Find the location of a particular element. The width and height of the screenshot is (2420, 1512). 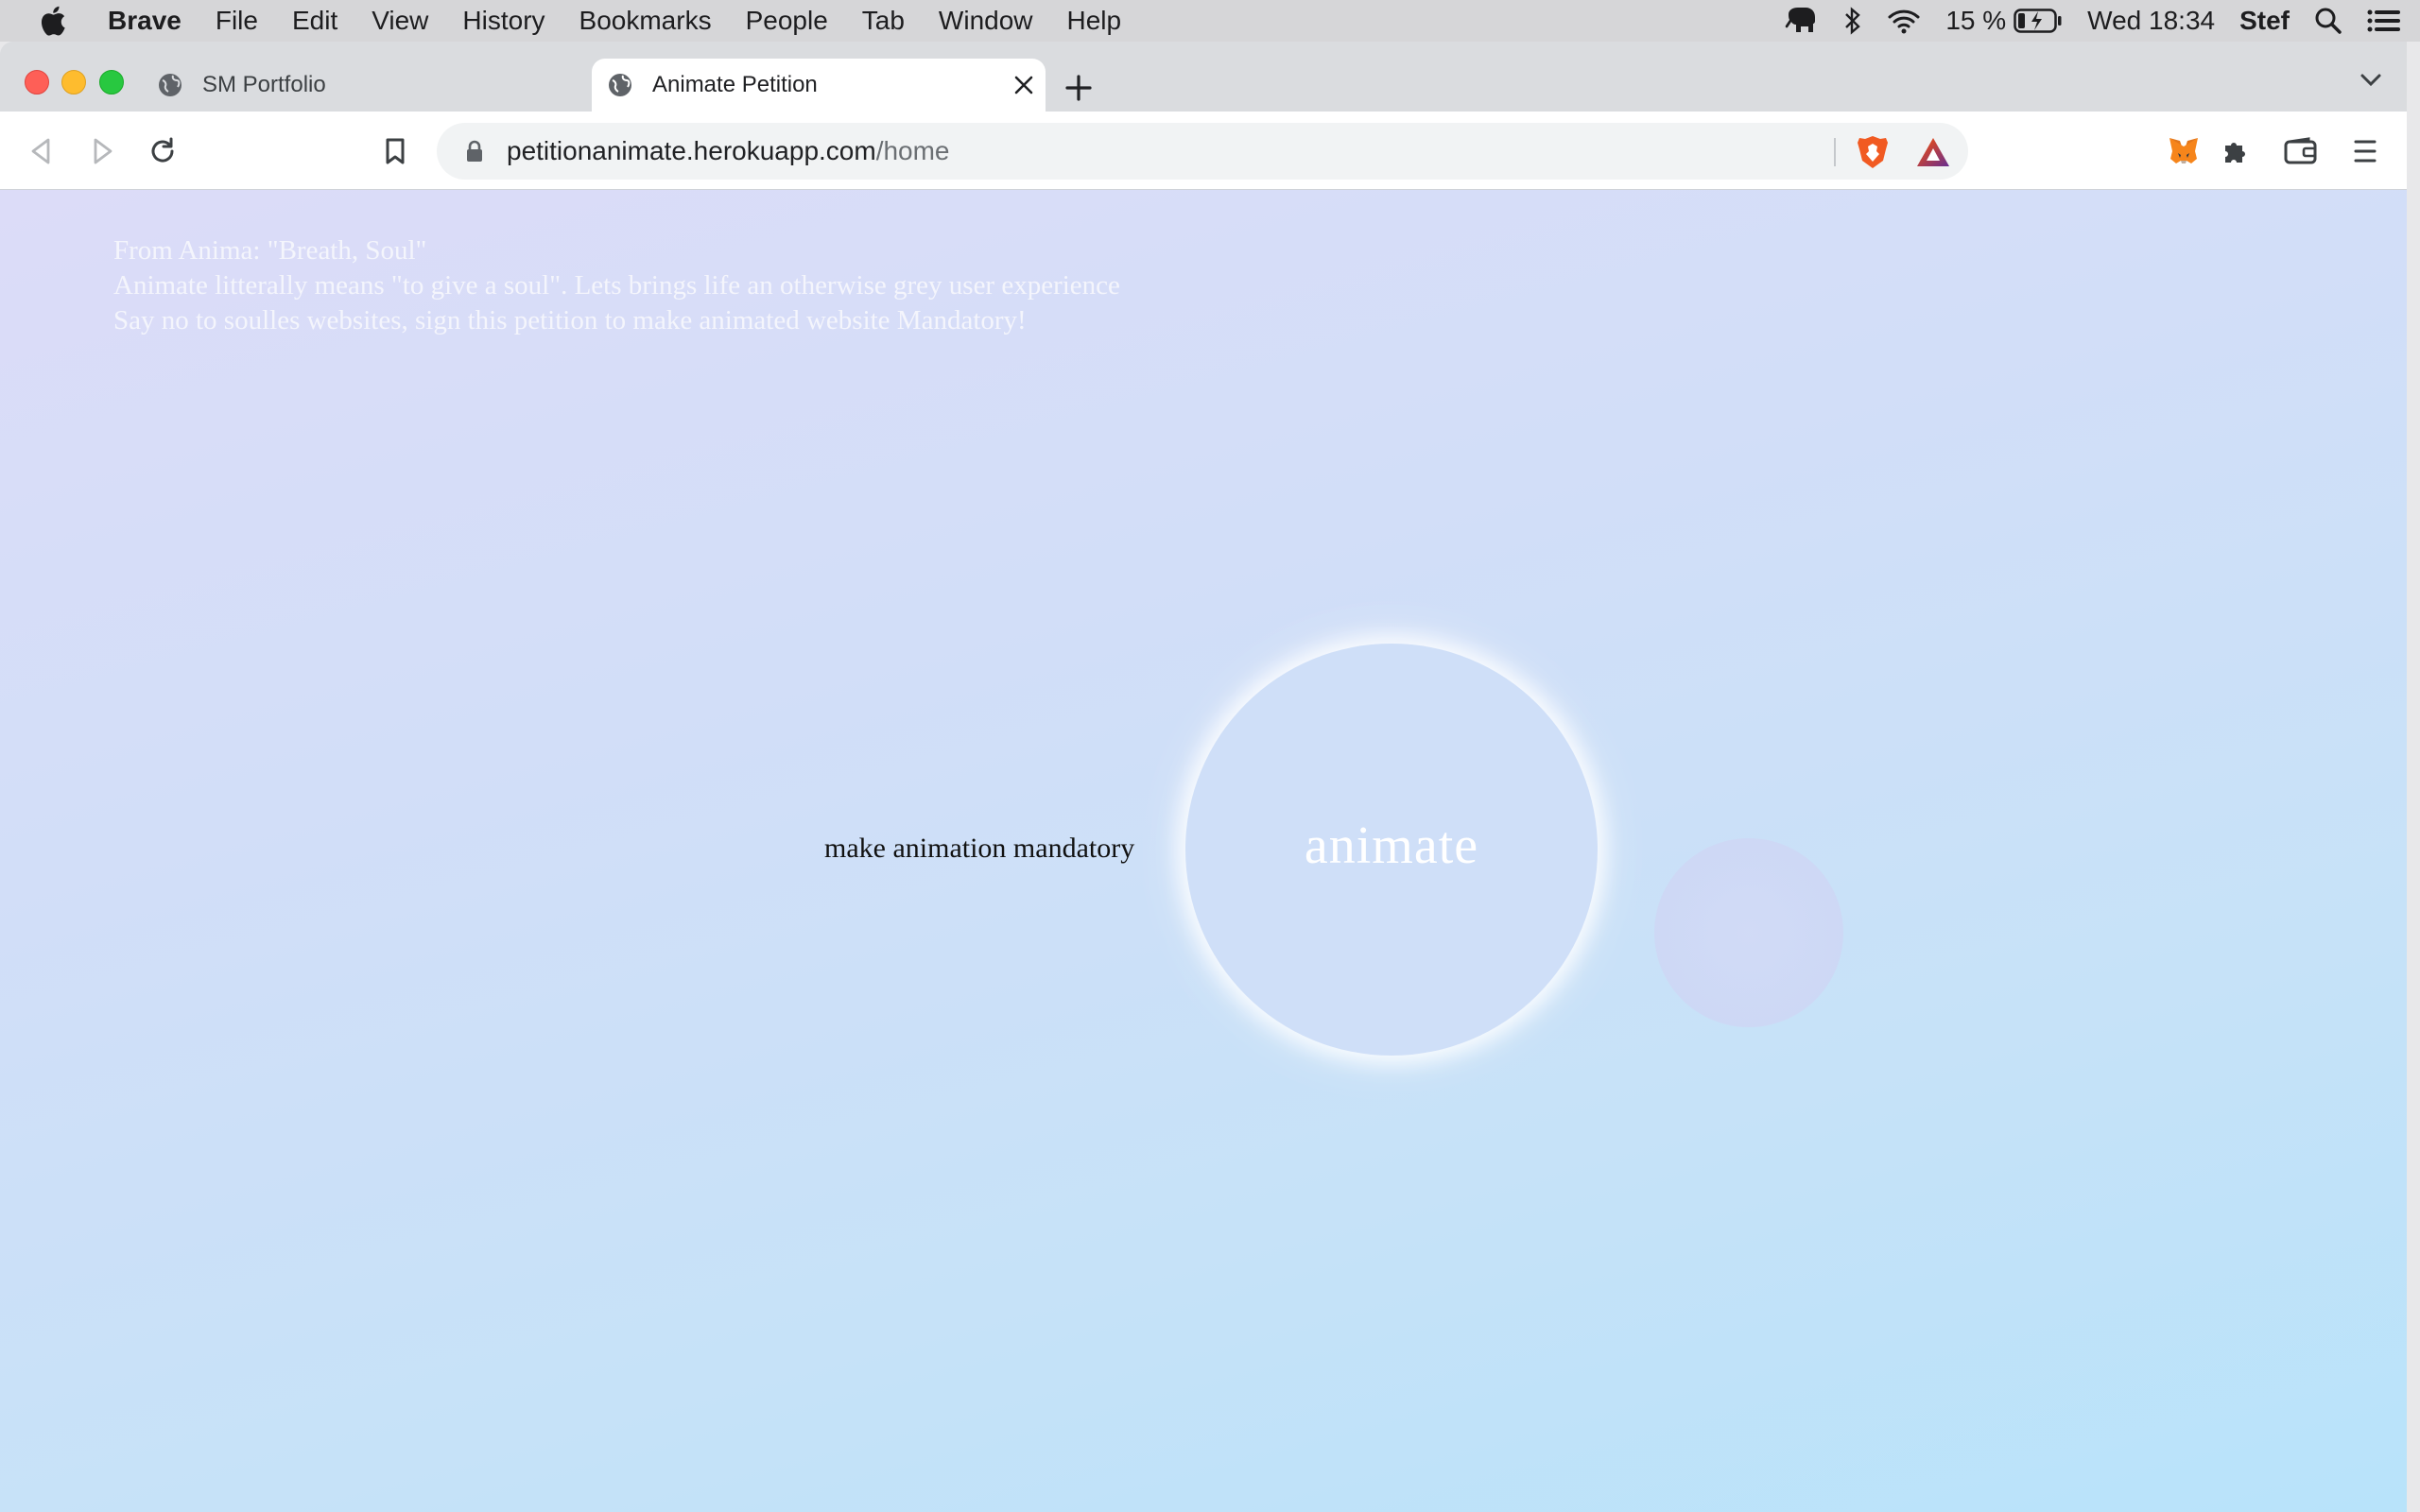

bookmark-icon is located at coordinates (395, 151).